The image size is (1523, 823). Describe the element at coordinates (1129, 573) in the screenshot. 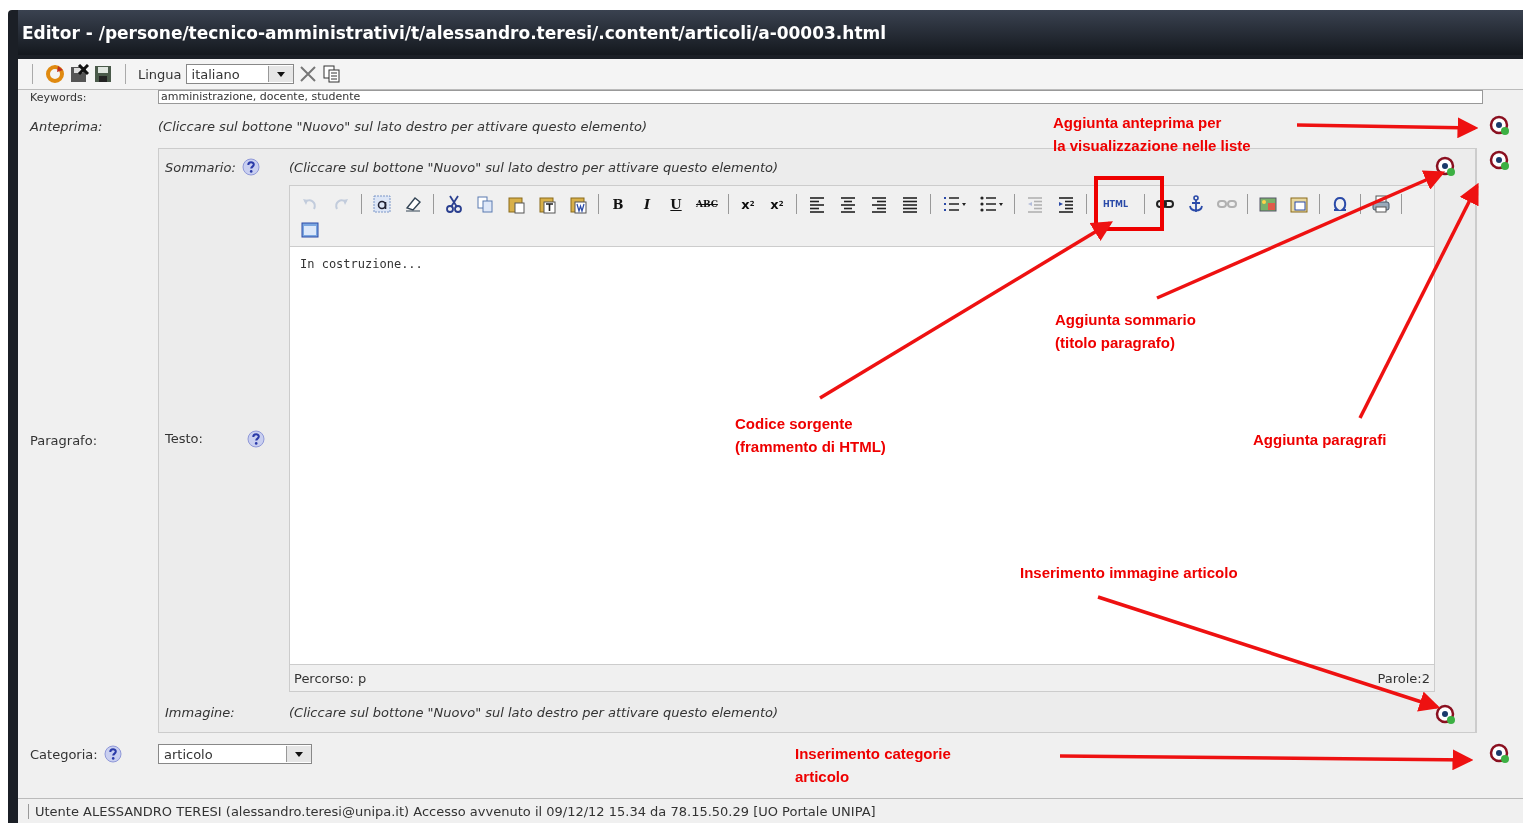

I see `annotation-label: Inserimento immagine articolo` at that location.